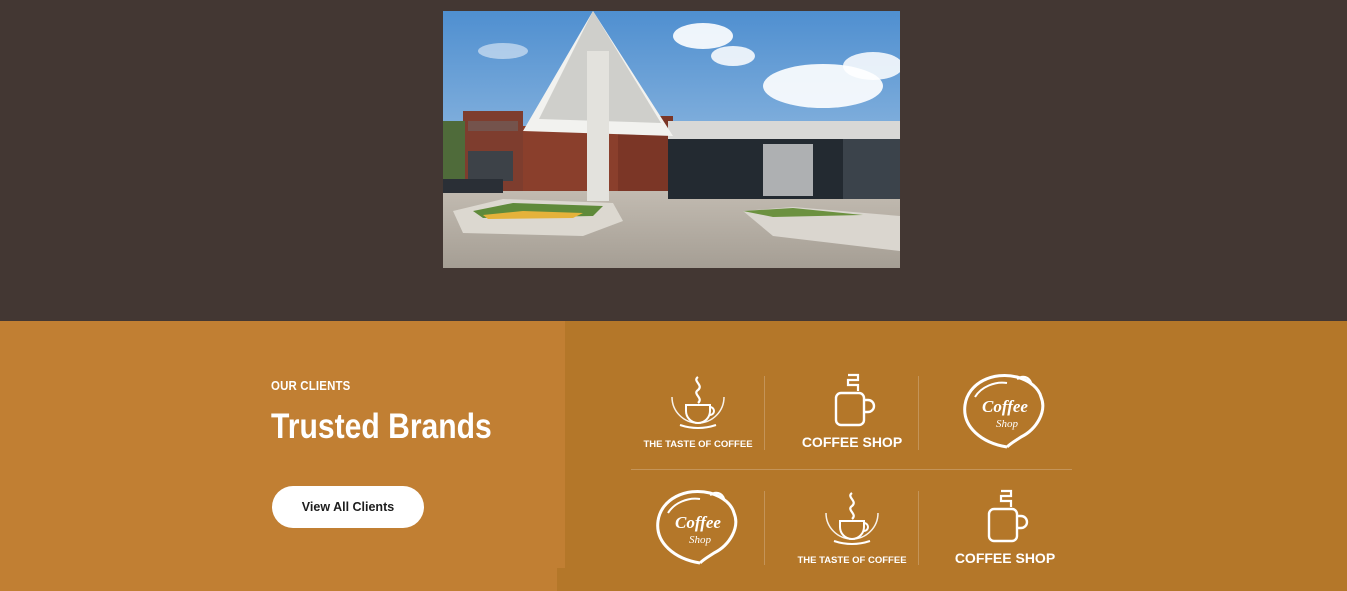  I want to click on section-heading: Trusted Brands, so click(381, 426).